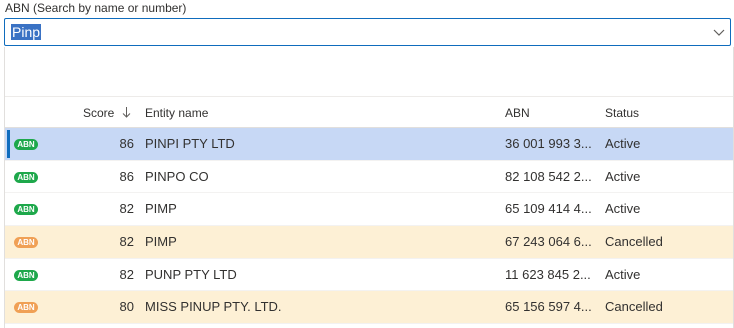 This screenshot has width=734, height=328. I want to click on table-row: ABN 86 PINPO CO 82 108 542 2... Active, so click(369, 177).